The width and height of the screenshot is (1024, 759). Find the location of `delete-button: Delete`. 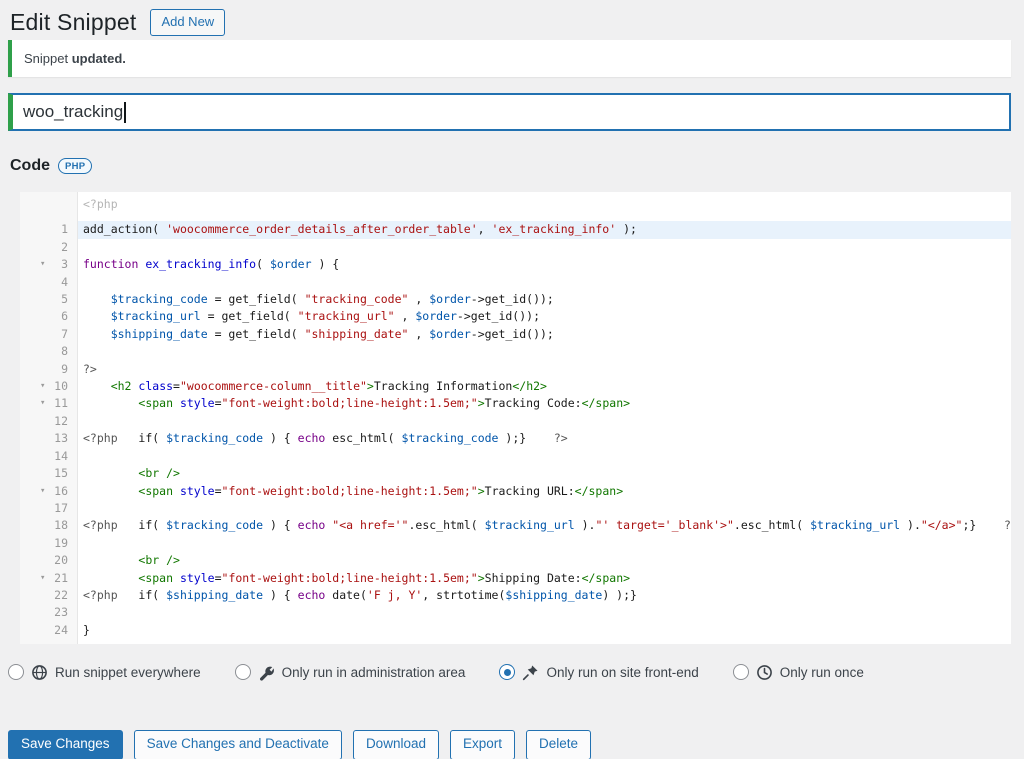

delete-button: Delete is located at coordinates (559, 744).